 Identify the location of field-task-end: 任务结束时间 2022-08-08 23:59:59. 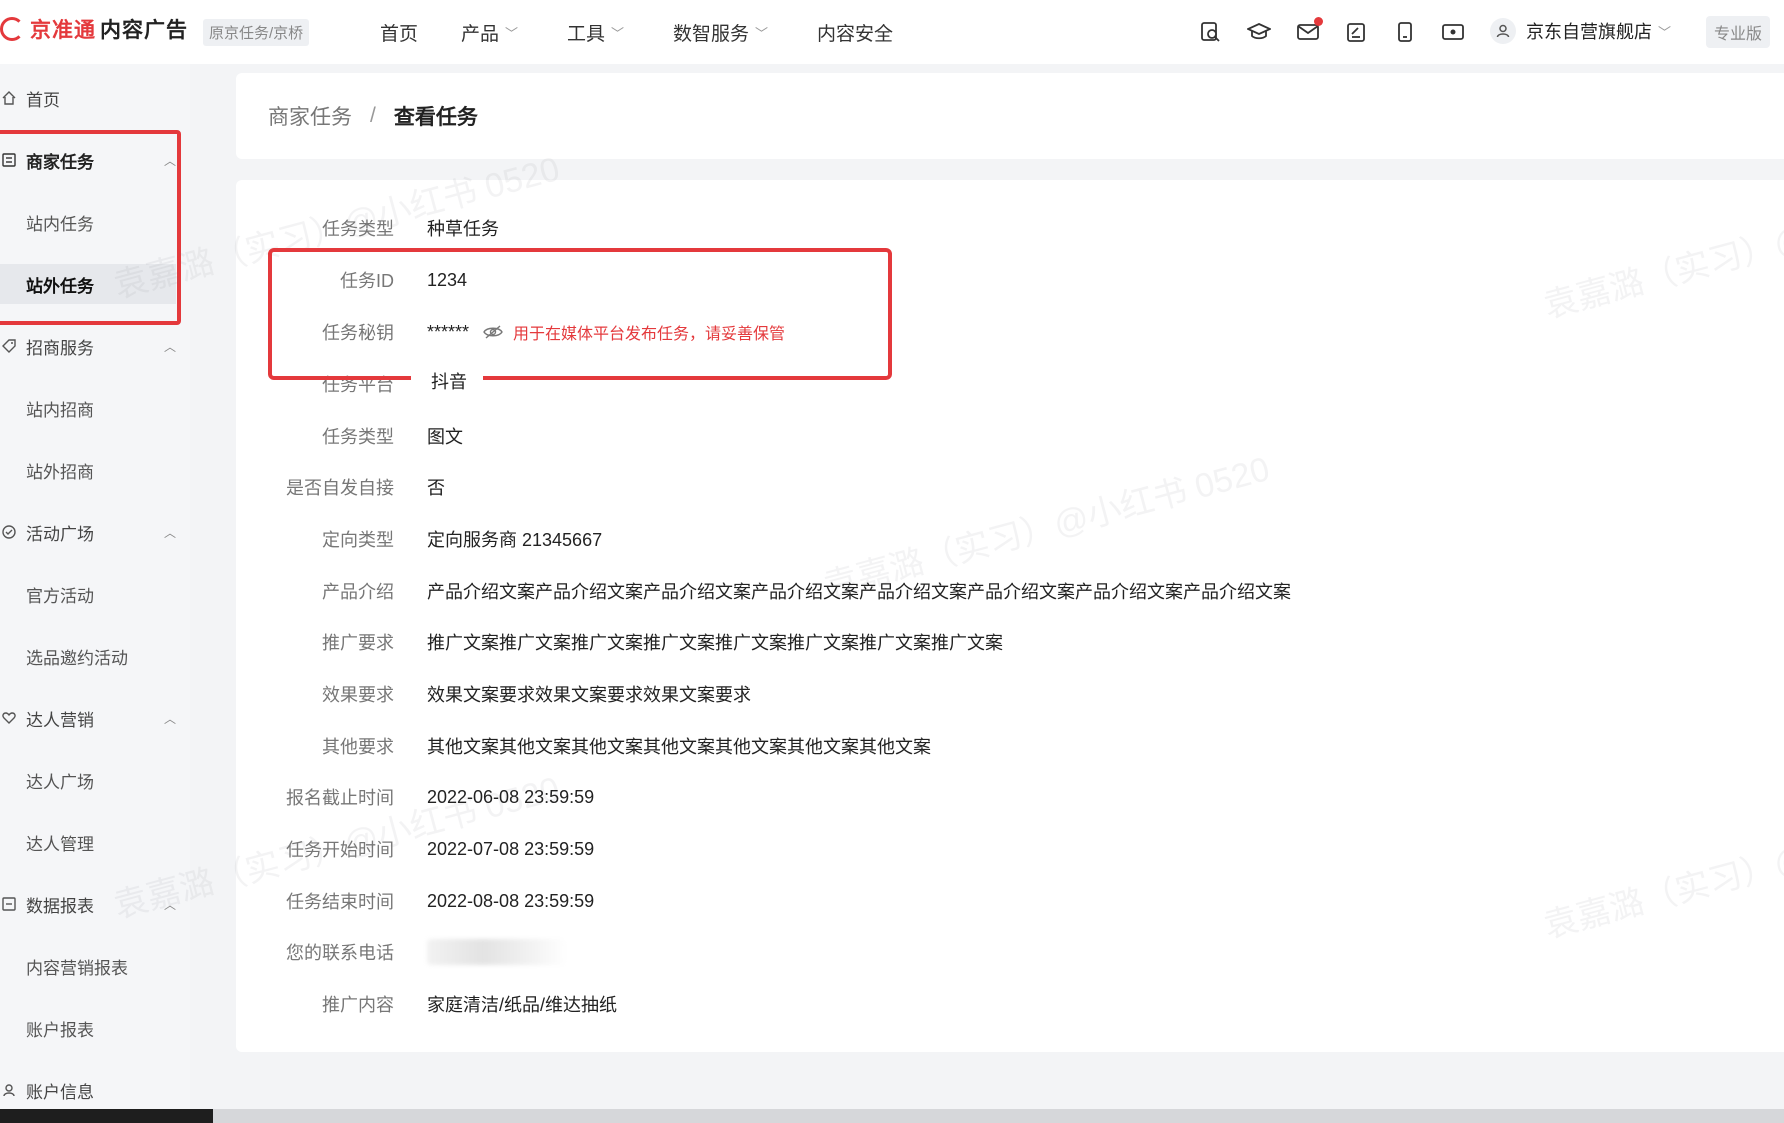
(440, 901).